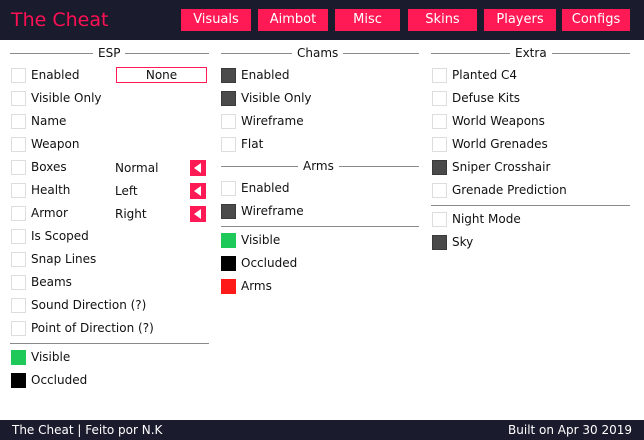 This screenshot has width=644, height=440. Describe the element at coordinates (109, 343) in the screenshot. I see `esp-colors-separator` at that location.